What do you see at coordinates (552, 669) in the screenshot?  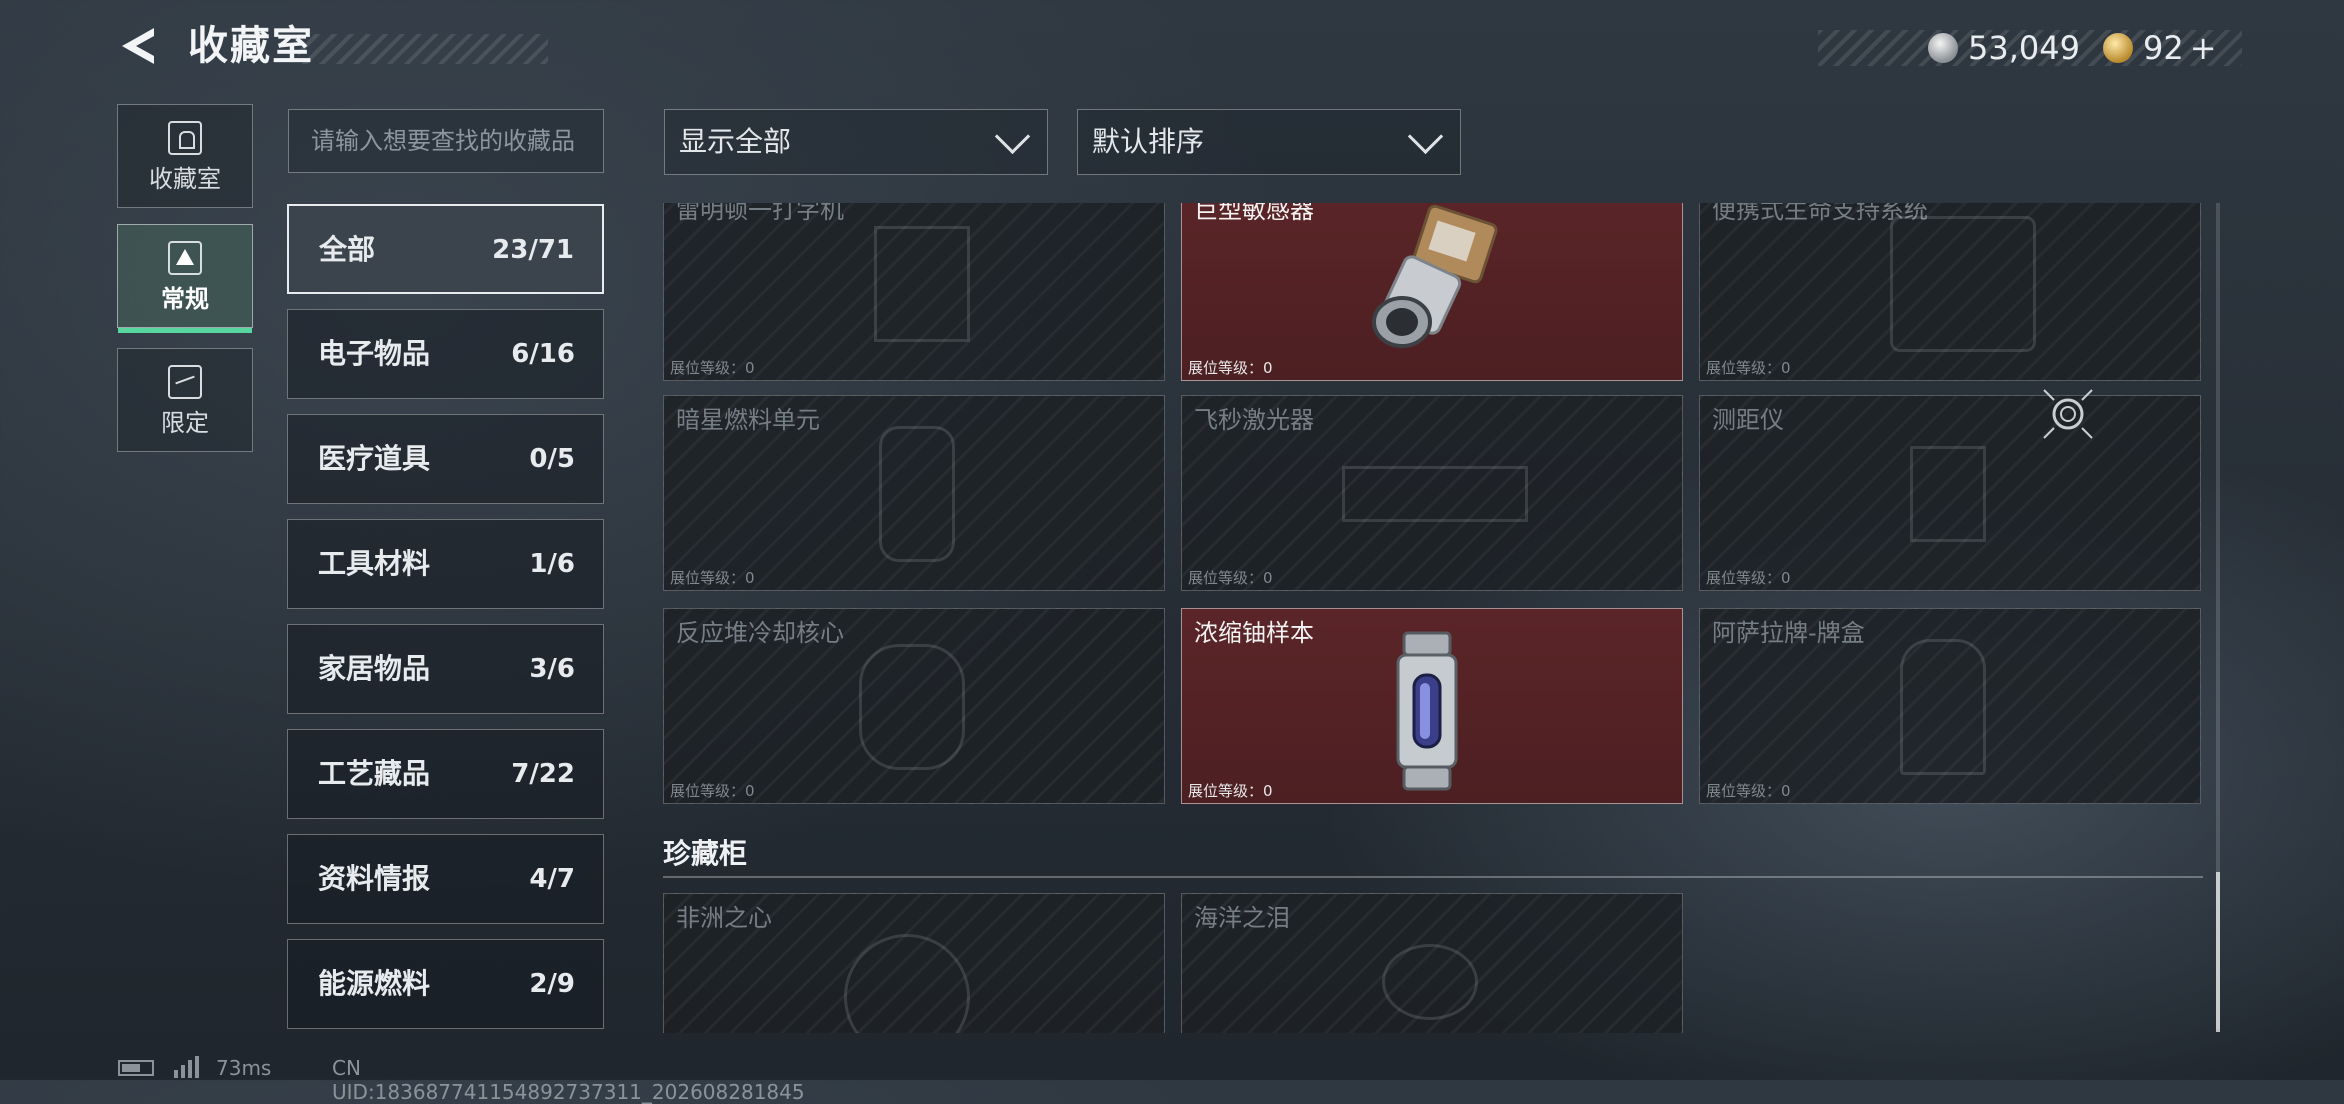 I see `category-count: 3/6` at bounding box center [552, 669].